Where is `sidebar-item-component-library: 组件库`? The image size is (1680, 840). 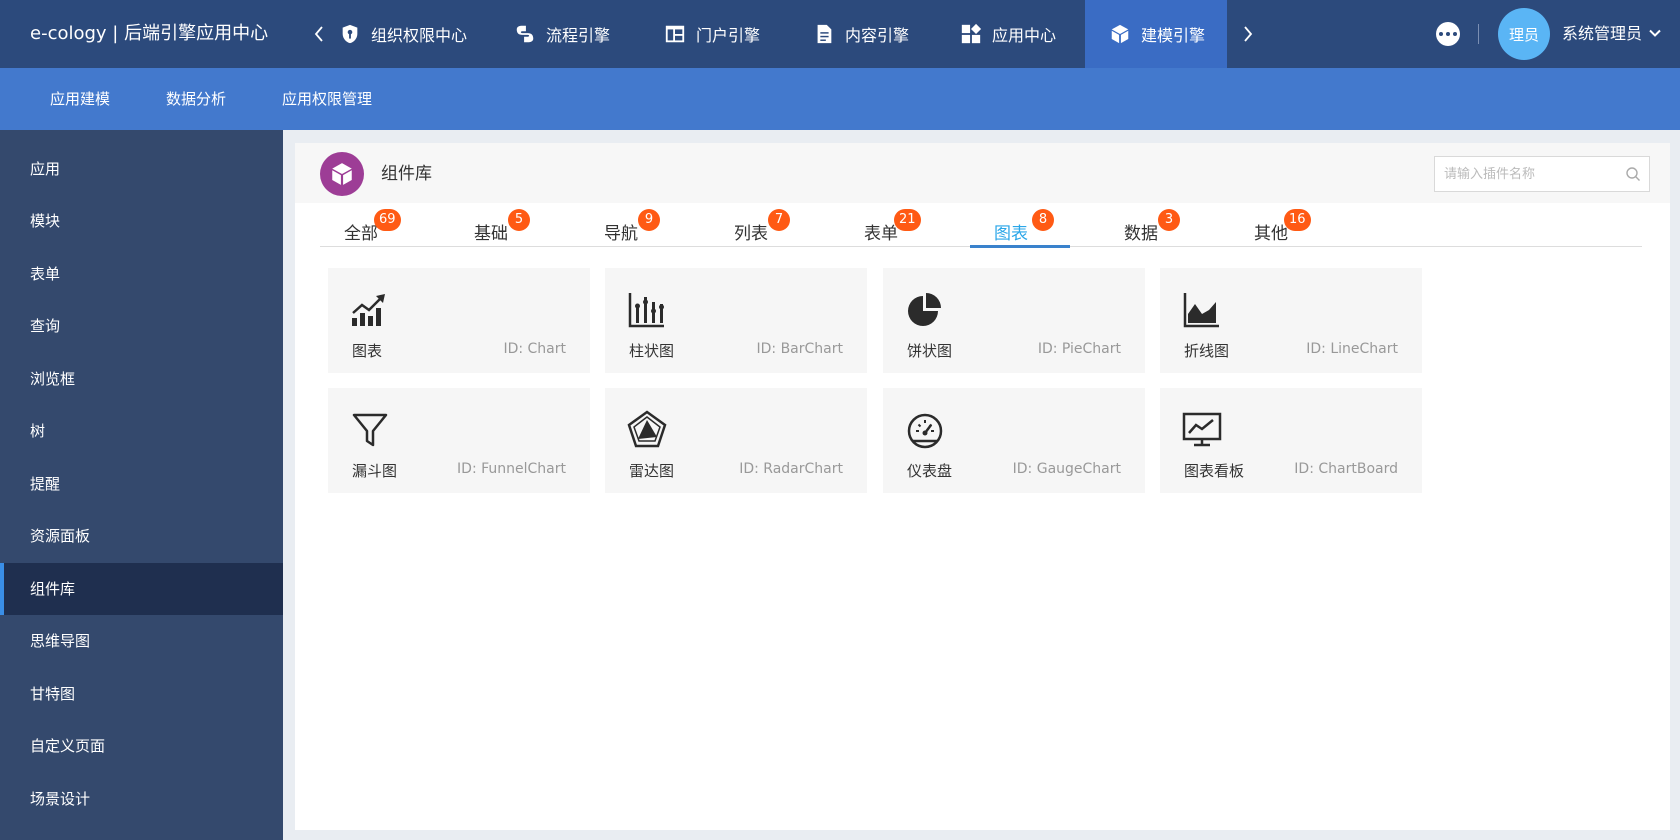
sidebar-item-component-library: 组件库 is located at coordinates (141, 589).